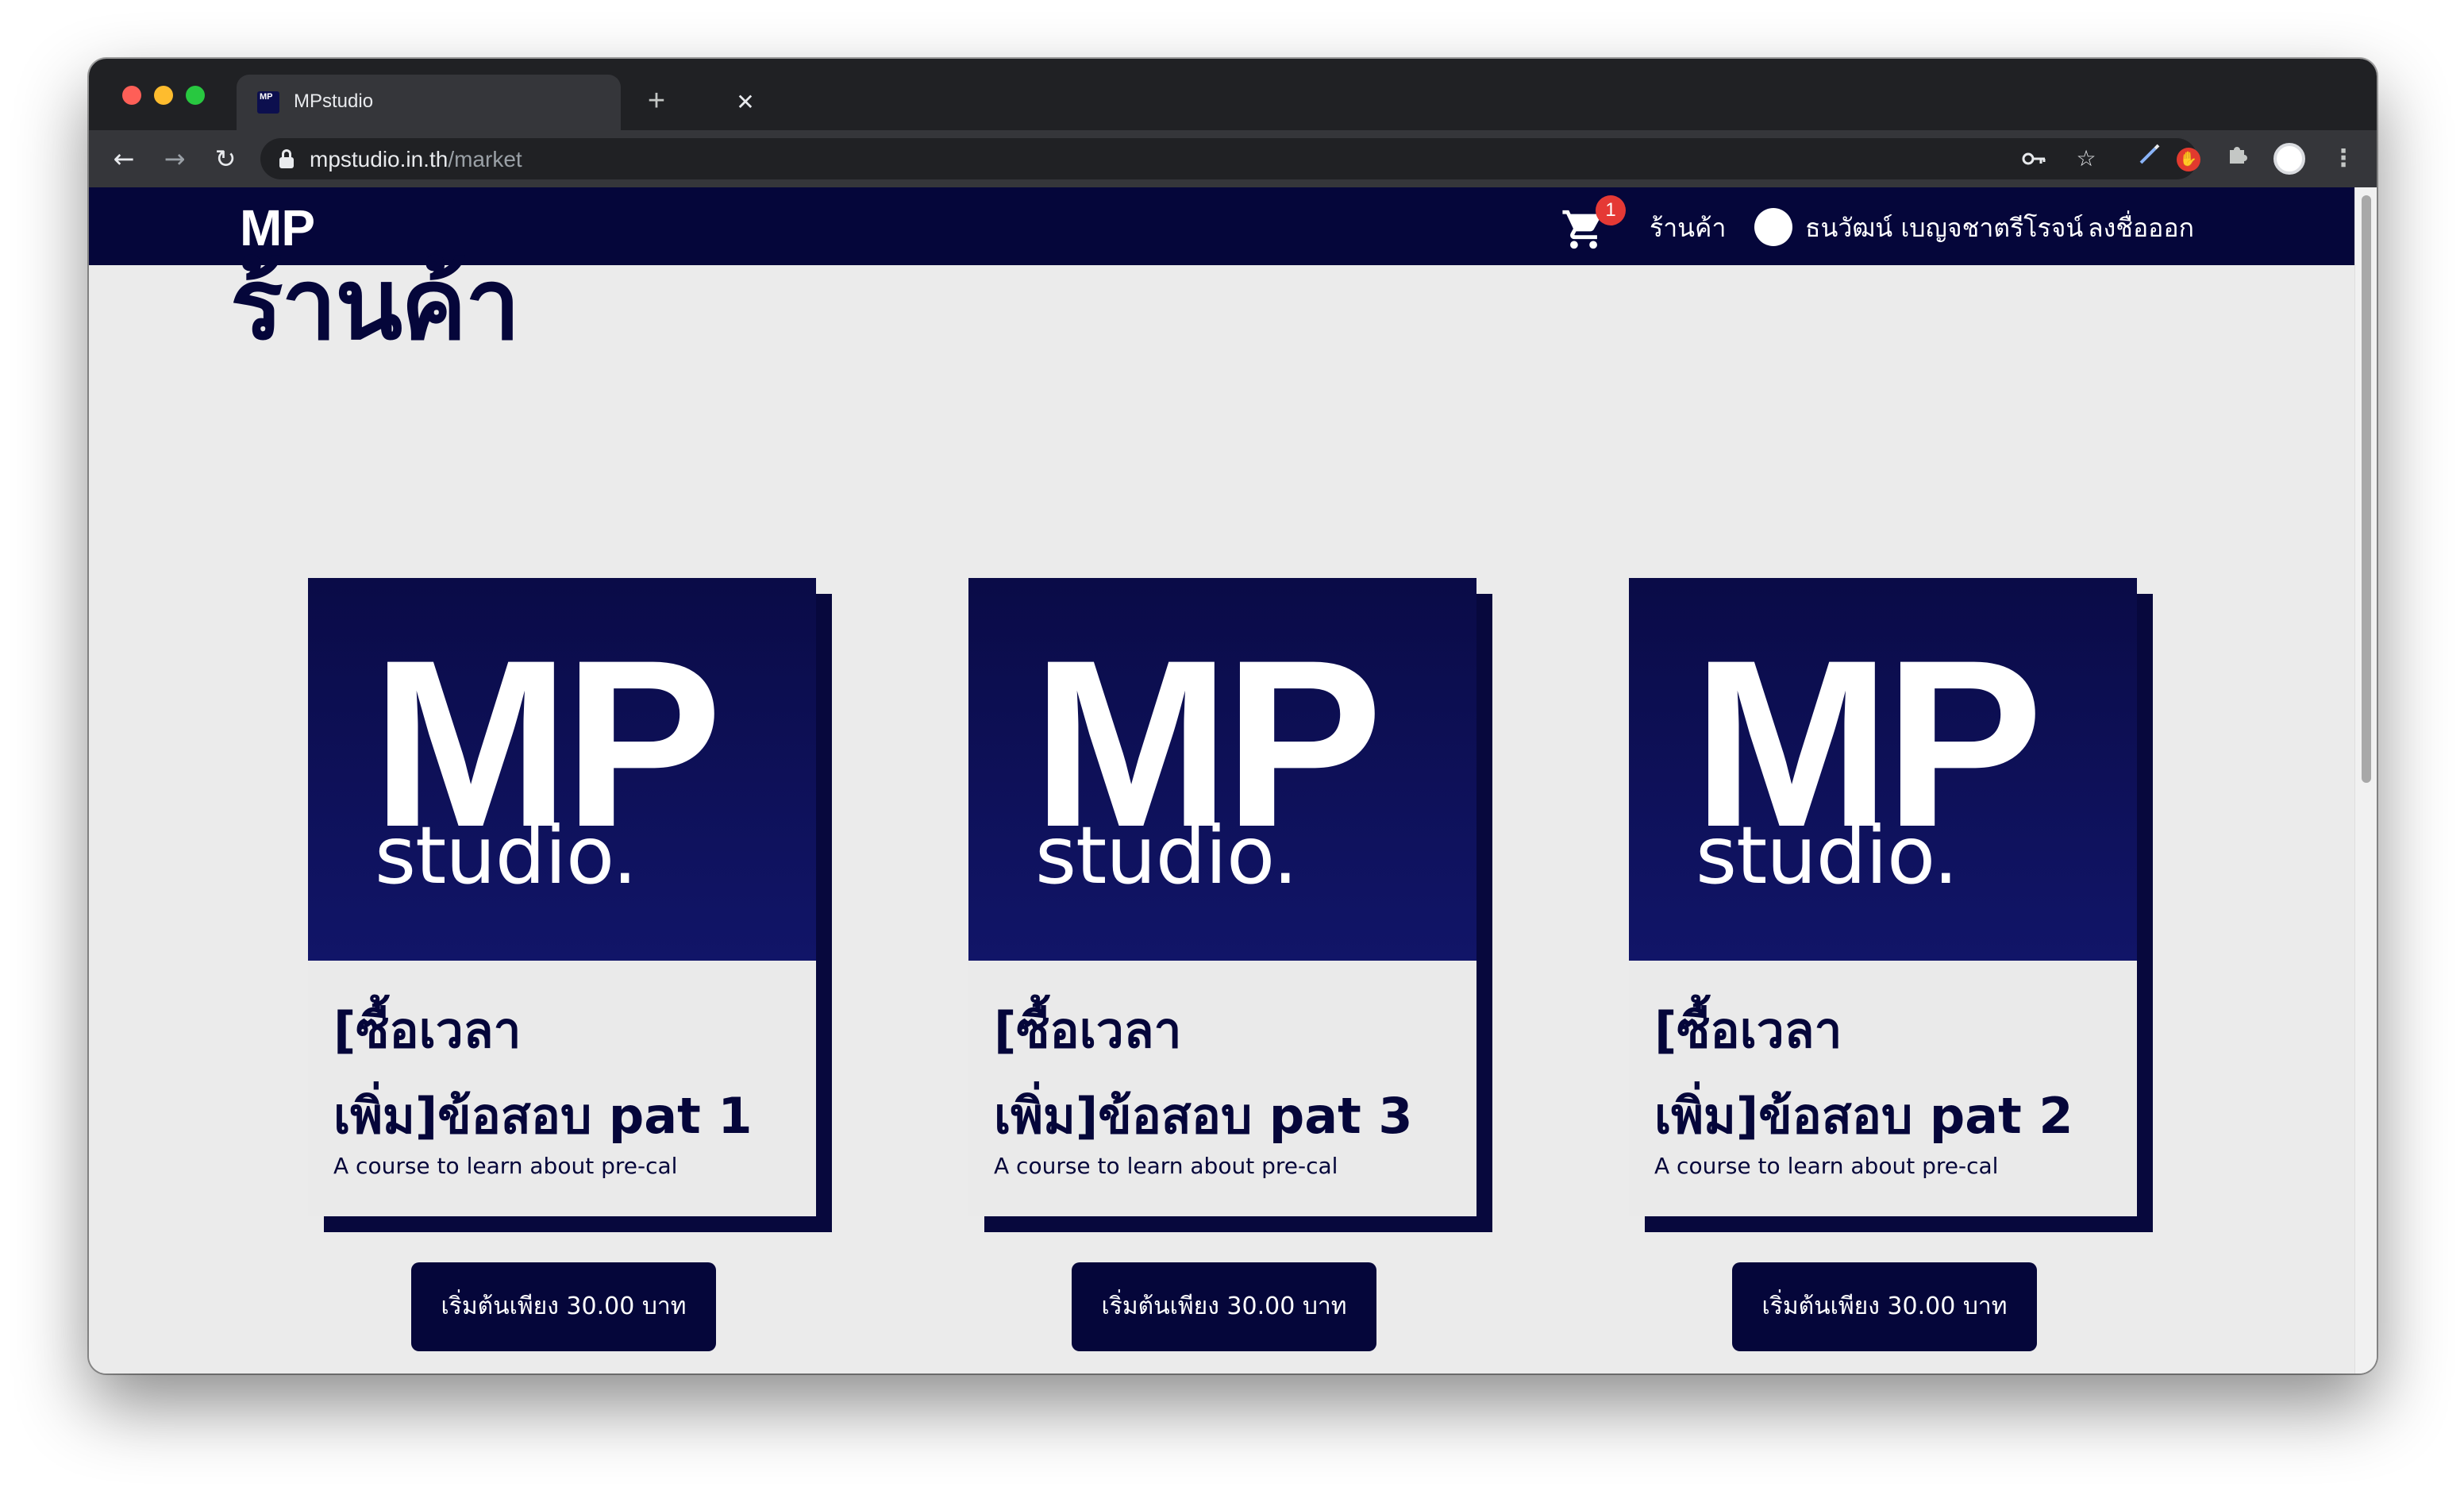 Image resolution: width=2464 pixels, height=1491 pixels. What do you see at coordinates (225, 159) in the screenshot?
I see `reload-icon: ↻` at bounding box center [225, 159].